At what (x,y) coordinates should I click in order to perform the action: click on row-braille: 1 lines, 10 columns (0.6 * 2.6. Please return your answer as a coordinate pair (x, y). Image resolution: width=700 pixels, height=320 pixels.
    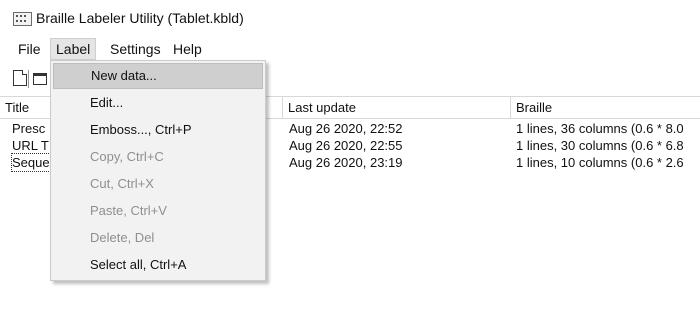
    Looking at the image, I should click on (600, 162).